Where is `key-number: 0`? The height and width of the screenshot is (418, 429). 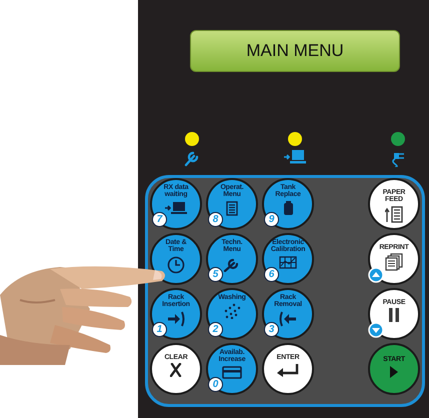
key-number: 0 is located at coordinates (215, 384).